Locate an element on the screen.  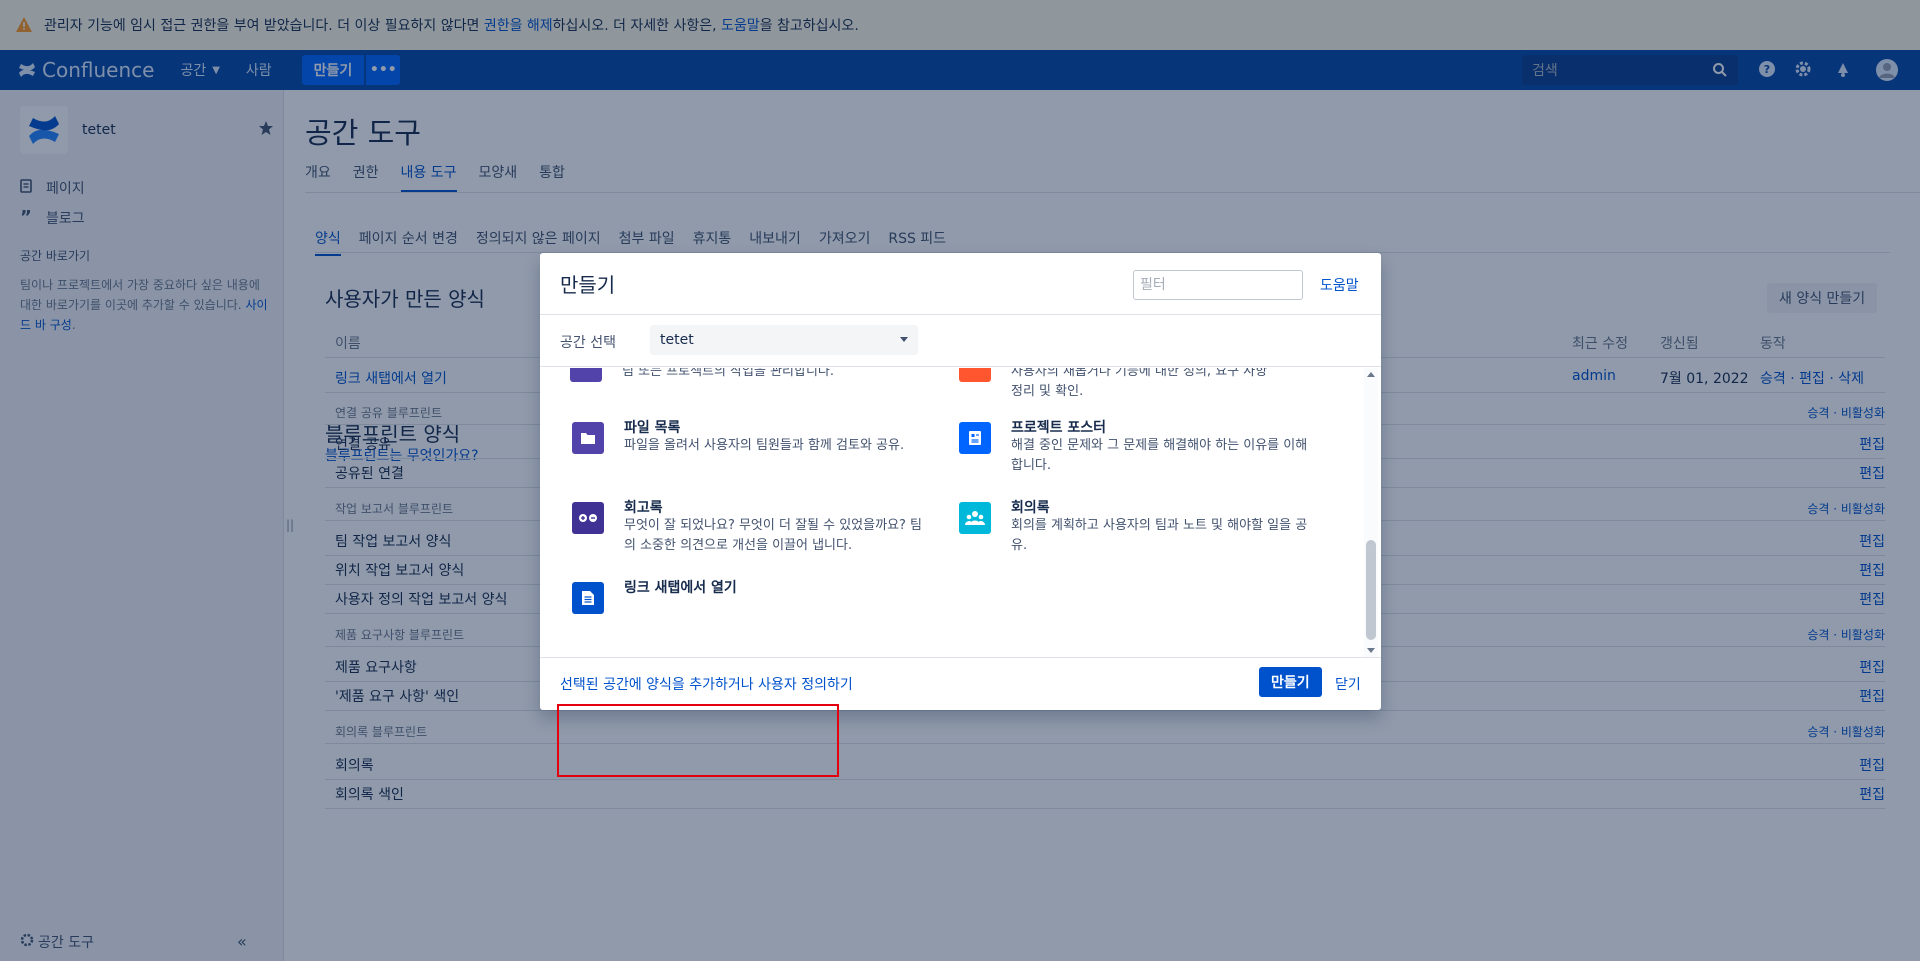
scrollbar-thumb is located at coordinates (1371, 590).